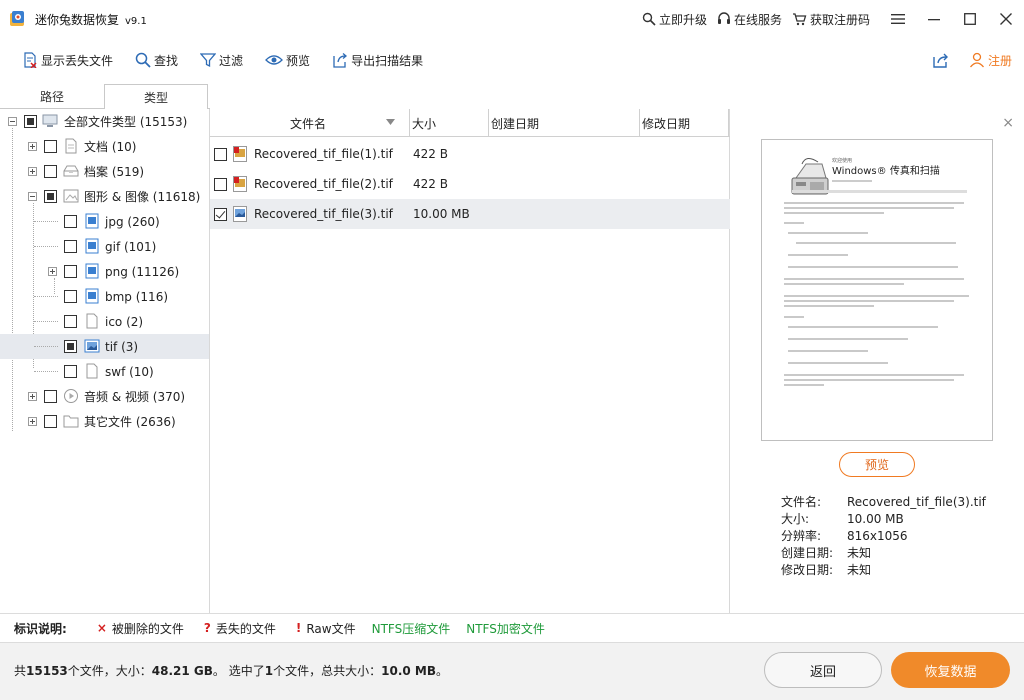  What do you see at coordinates (147, 628) in the screenshot?
I see `legend-deleted-label: 被删除的文件` at bounding box center [147, 628].